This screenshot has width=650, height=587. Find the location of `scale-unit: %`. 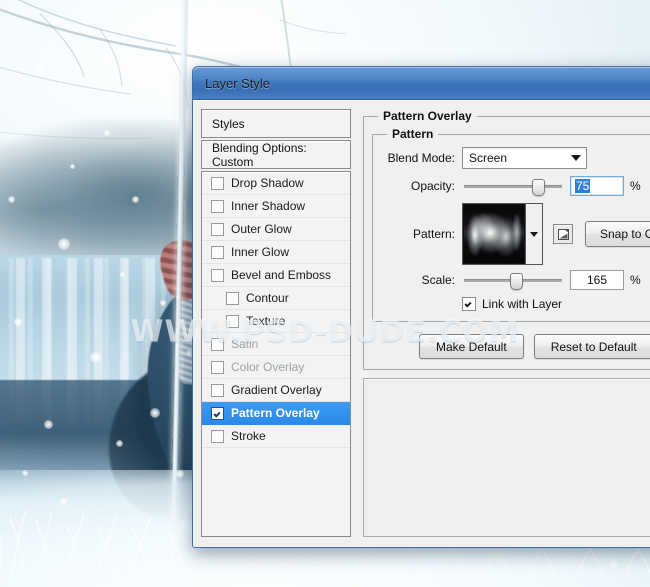

scale-unit: % is located at coordinates (635, 280).